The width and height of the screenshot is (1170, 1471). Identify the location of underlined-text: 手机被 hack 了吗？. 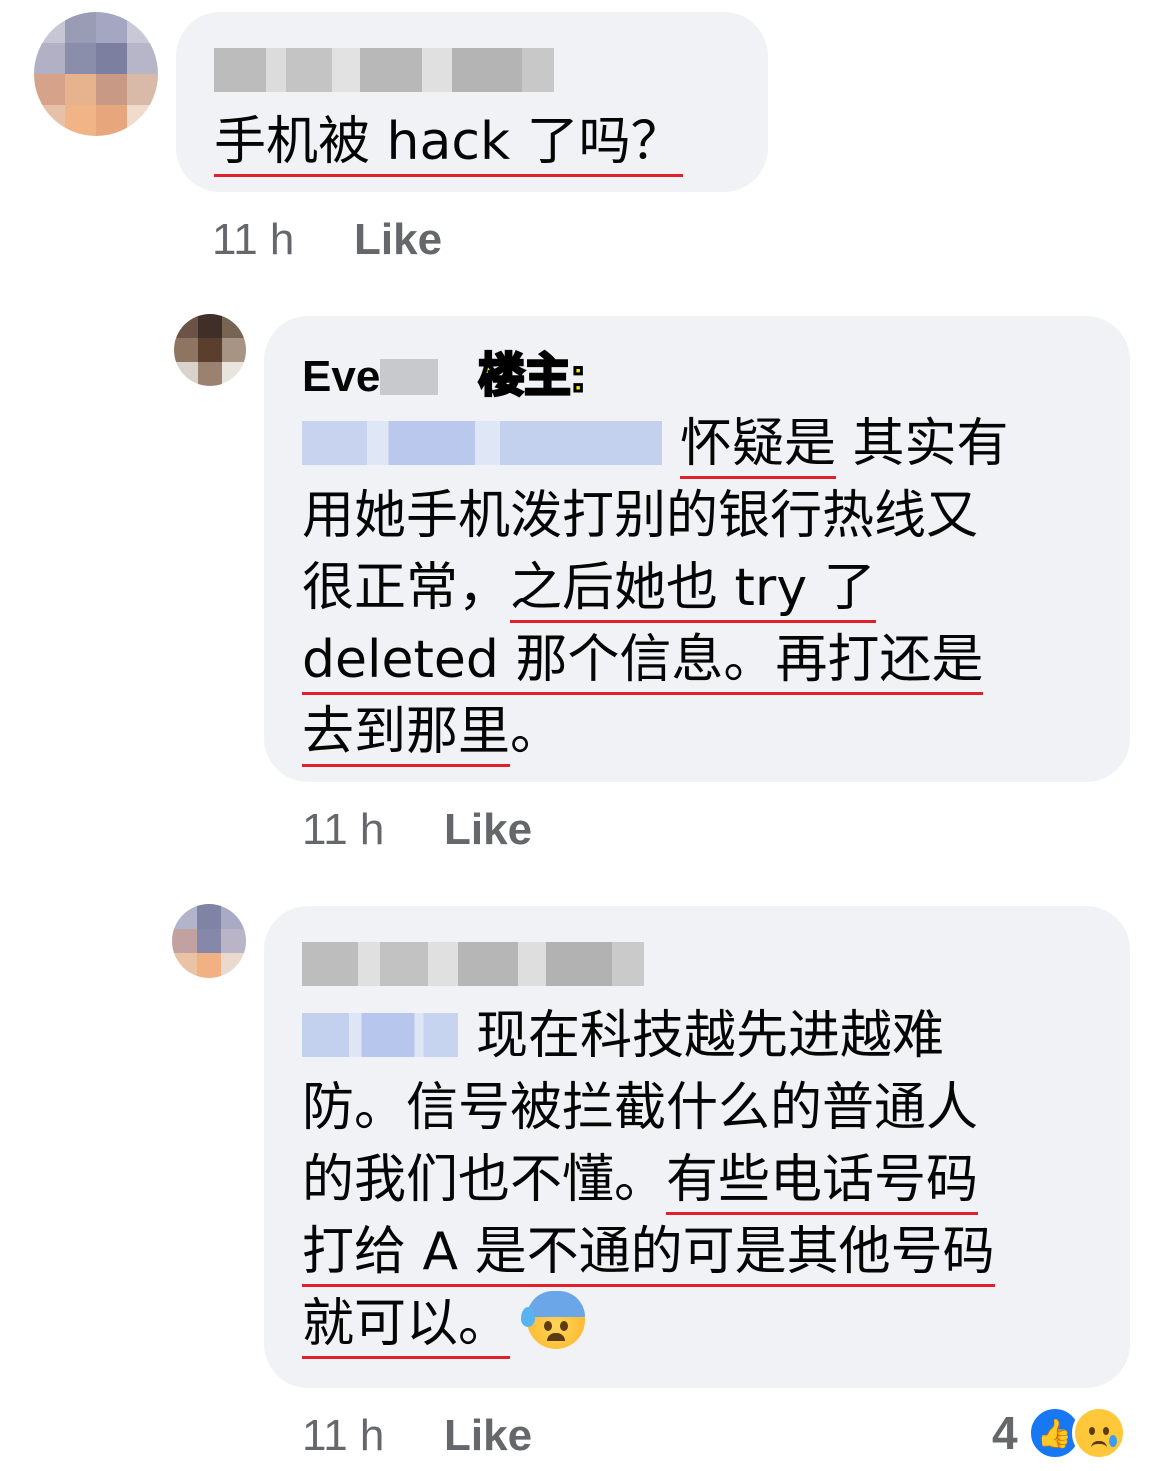
(448, 144).